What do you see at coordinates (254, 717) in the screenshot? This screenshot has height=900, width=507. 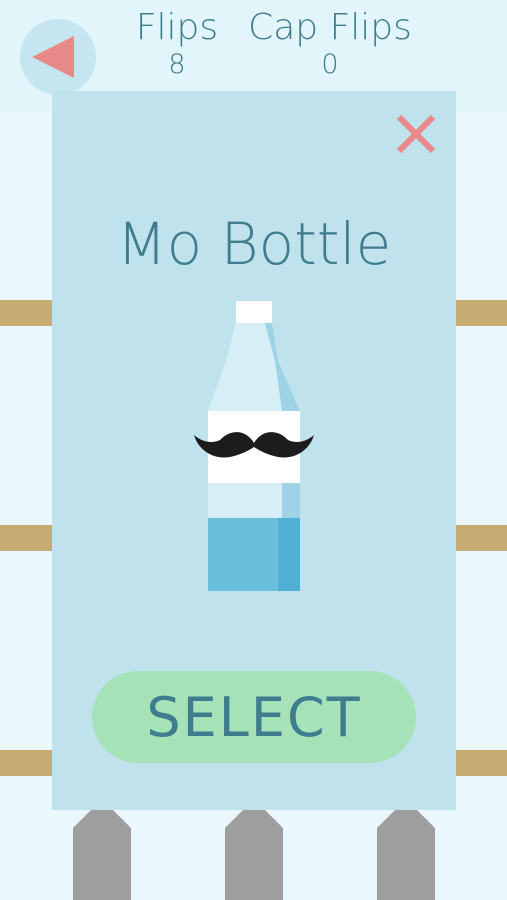 I see `select-button: SELECT` at bounding box center [254, 717].